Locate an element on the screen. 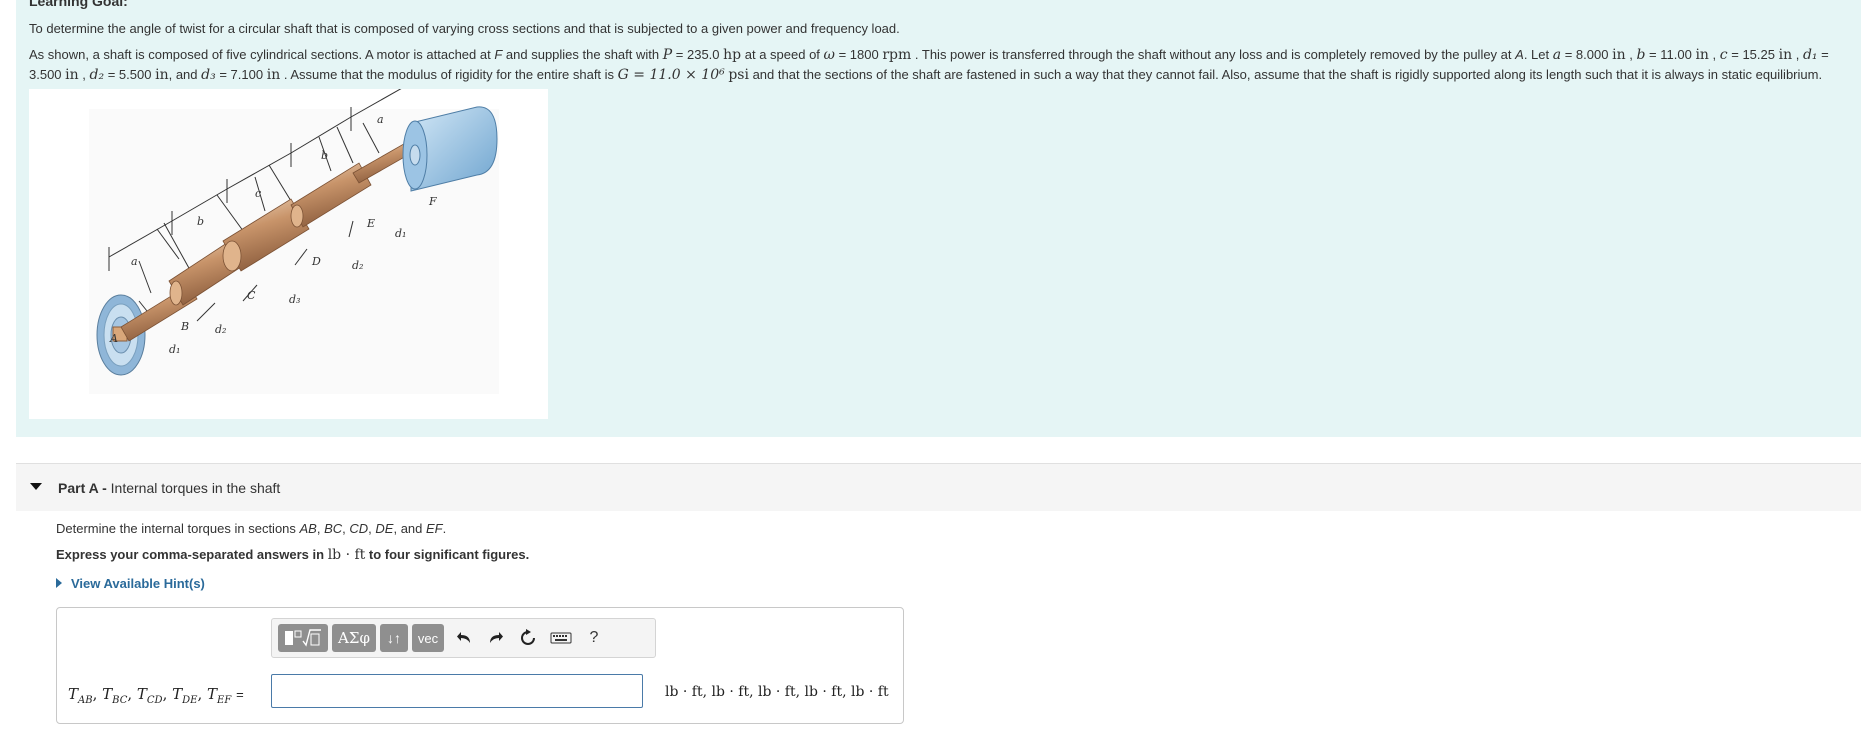  view-hints-link: View Available Hint(s) is located at coordinates (130, 583).